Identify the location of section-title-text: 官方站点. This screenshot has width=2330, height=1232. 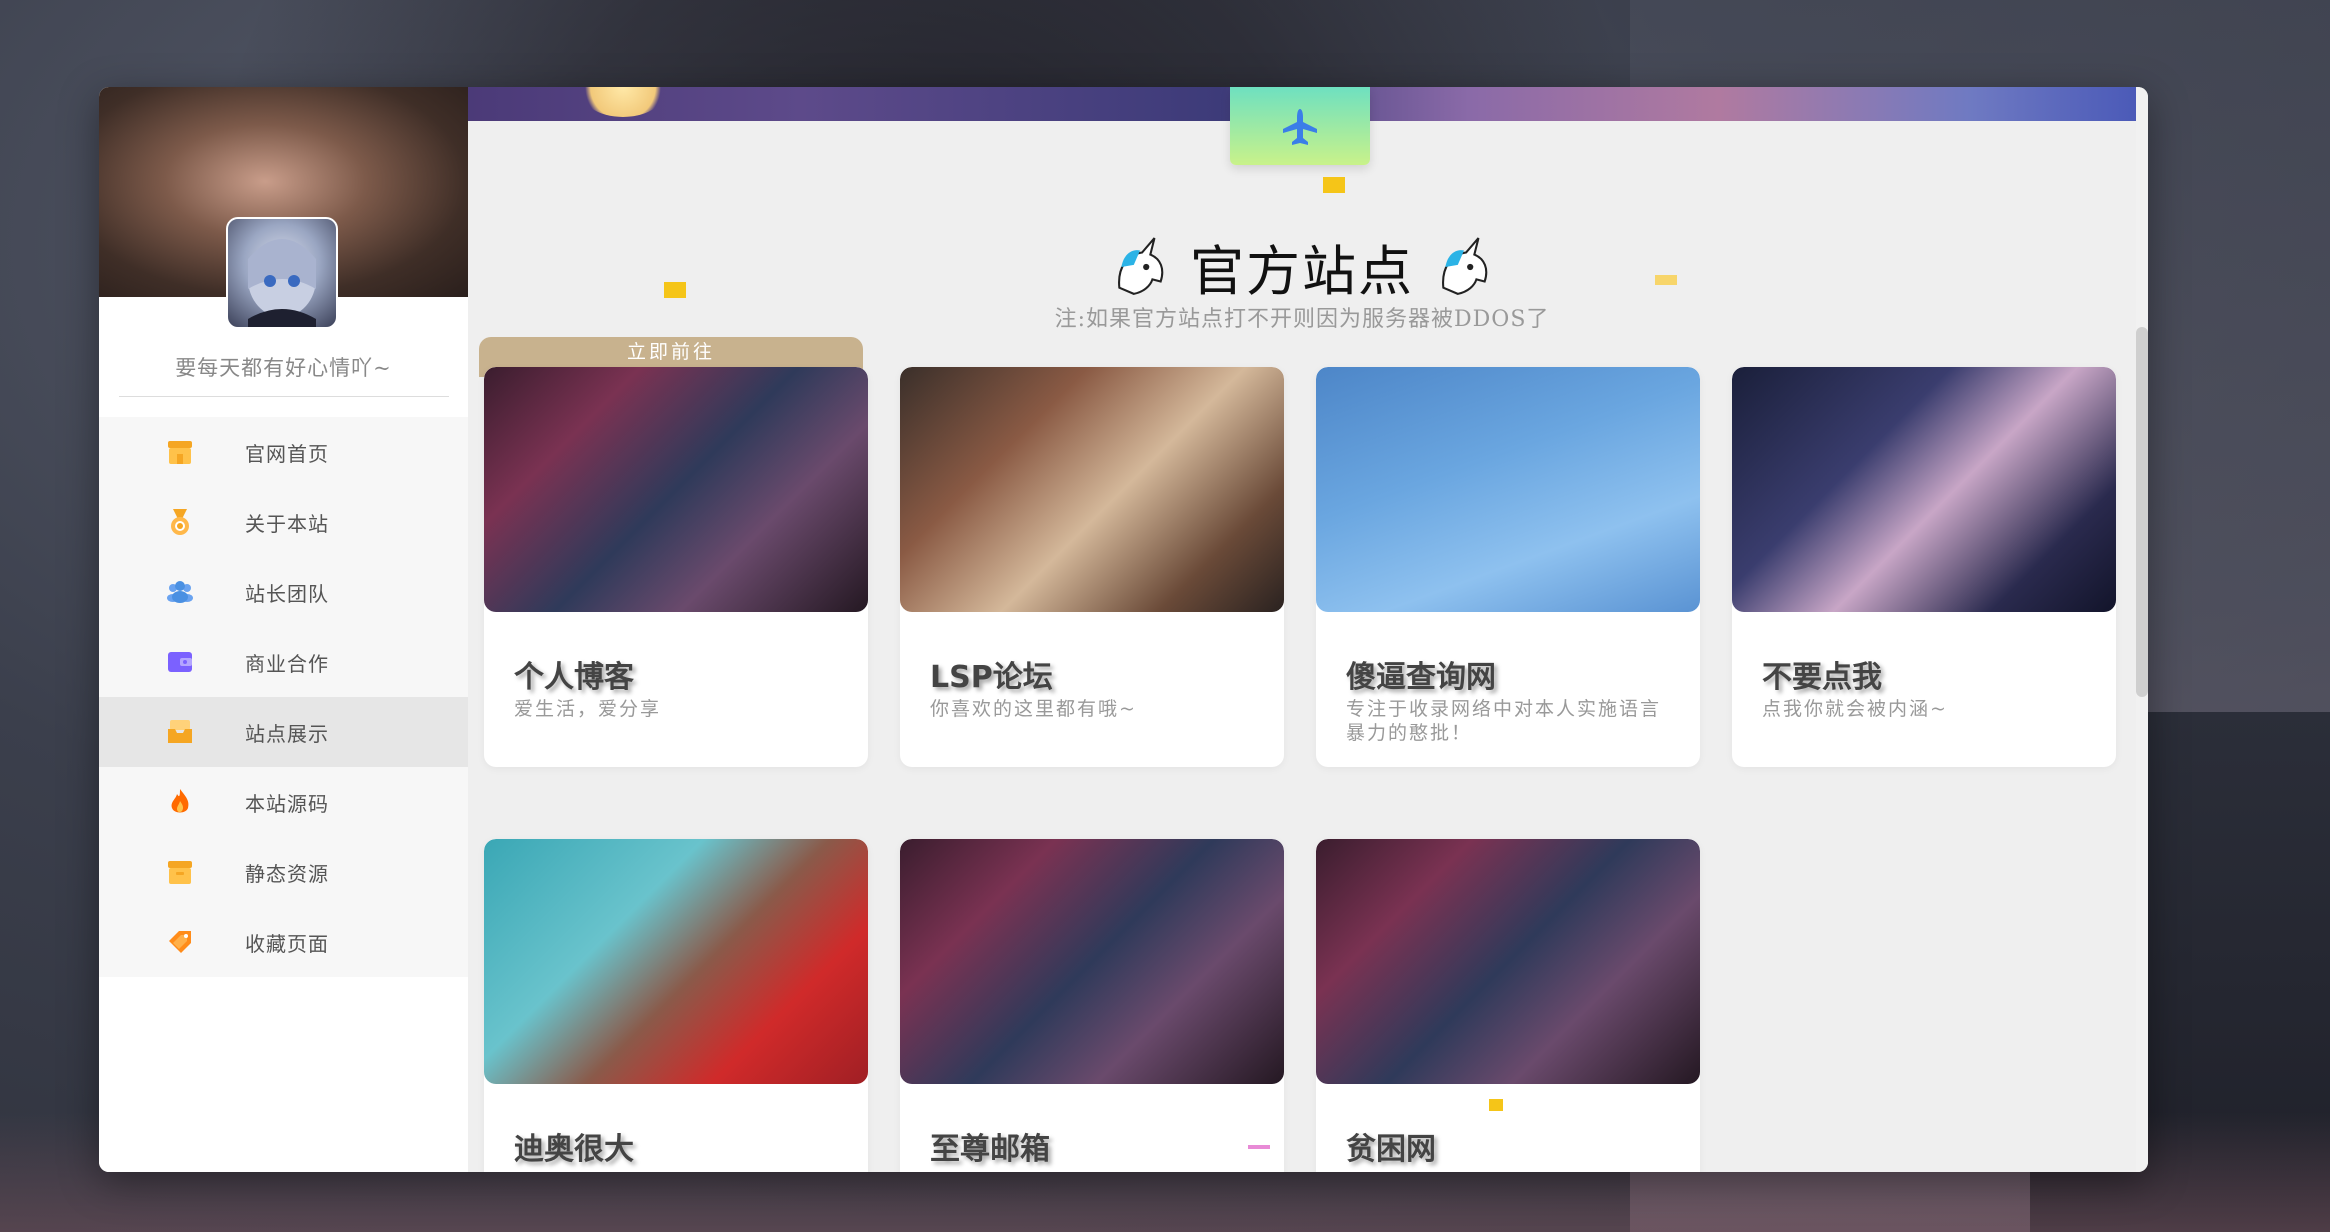
(1302, 271).